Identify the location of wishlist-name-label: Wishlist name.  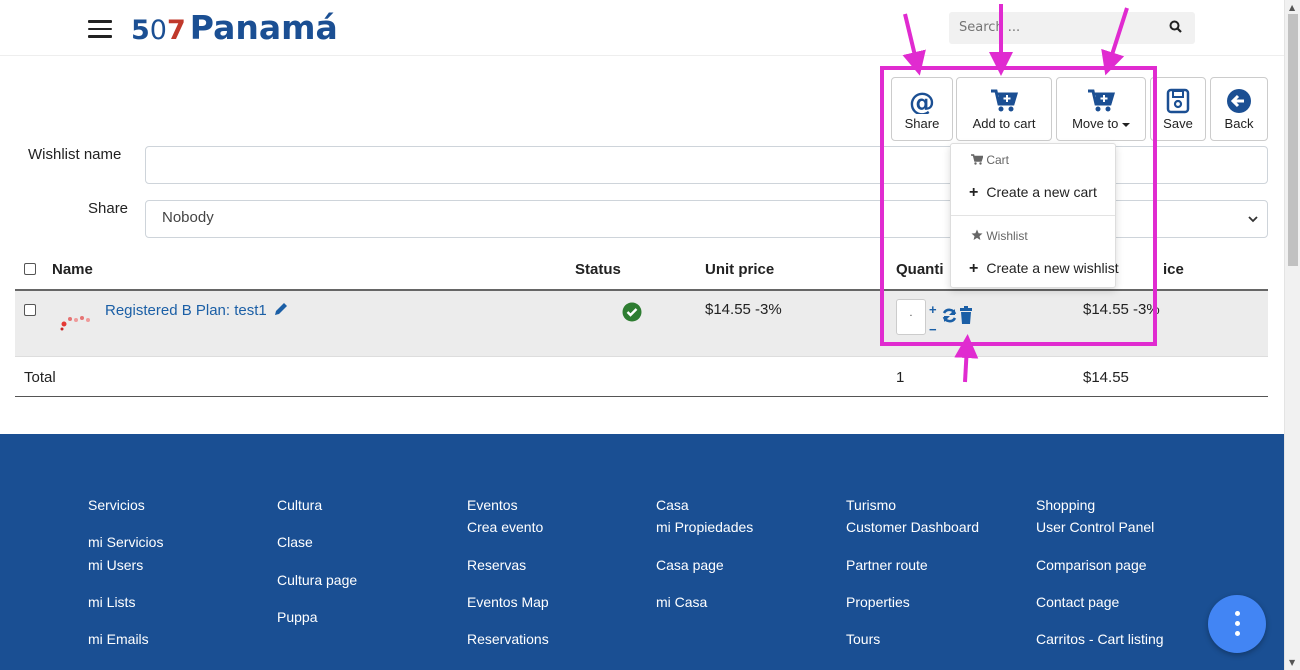
(75, 154).